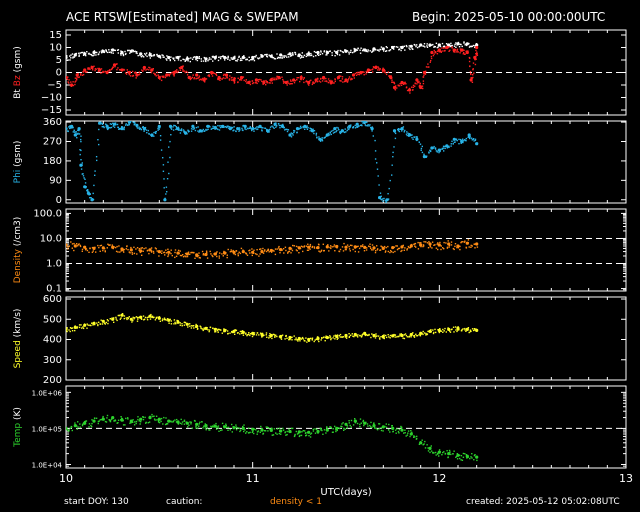 The width and height of the screenshot is (640, 512). I want to click on y-tick-label: 0, so click(59, 73).